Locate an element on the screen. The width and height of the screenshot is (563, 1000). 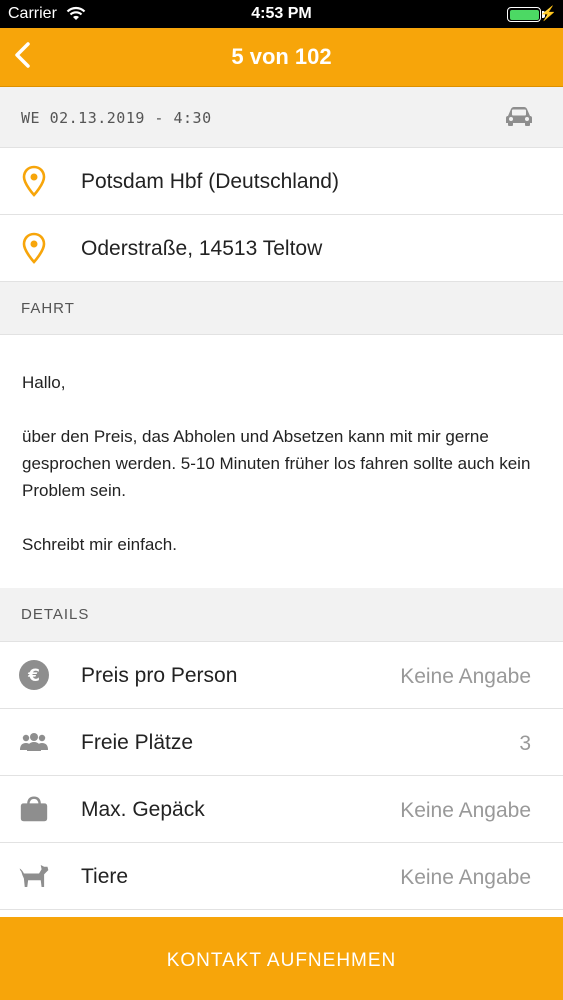
ride-datetime-header: WE 02.13.2019 - 4:30 is located at coordinates (281, 117).